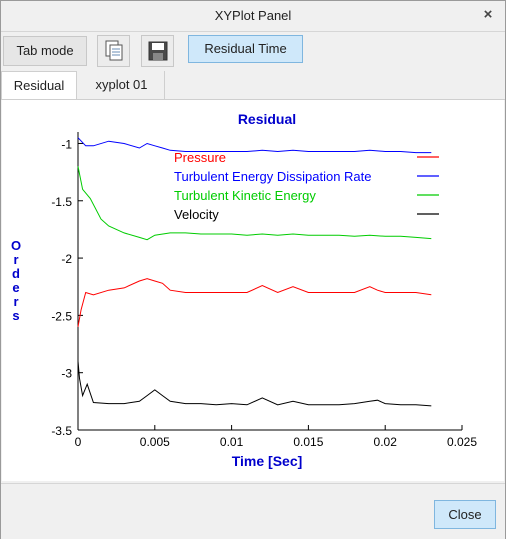 Image resolution: width=506 pixels, height=539 pixels. What do you see at coordinates (267, 461) in the screenshot?
I see `x-axis-label: Time [Sec]` at bounding box center [267, 461].